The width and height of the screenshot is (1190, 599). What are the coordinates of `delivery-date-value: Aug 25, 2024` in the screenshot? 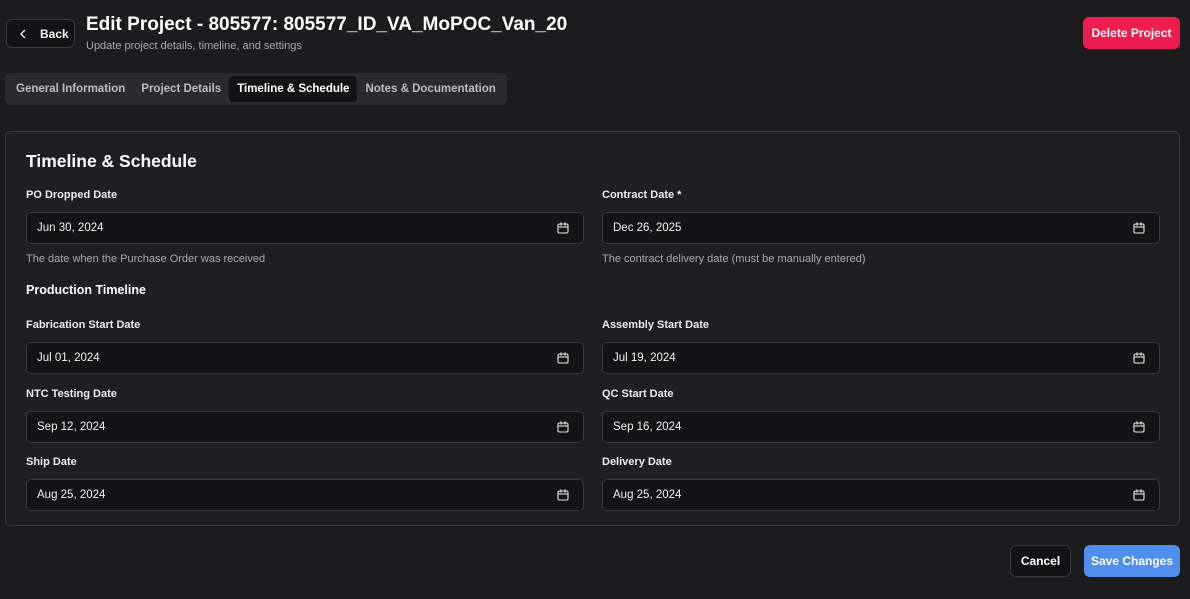 It's located at (647, 495).